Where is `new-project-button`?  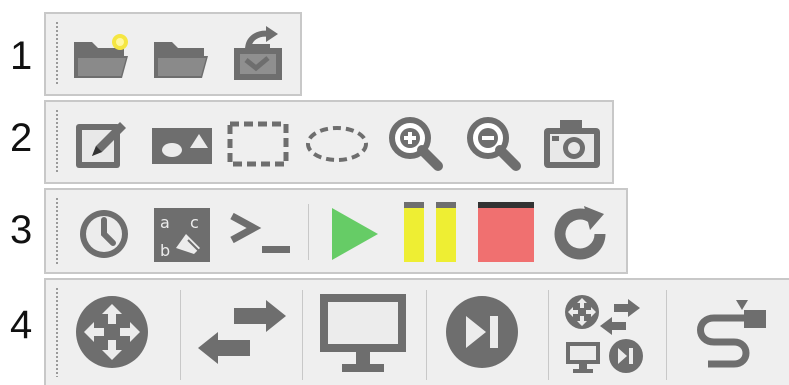 new-project-button is located at coordinates (102, 56).